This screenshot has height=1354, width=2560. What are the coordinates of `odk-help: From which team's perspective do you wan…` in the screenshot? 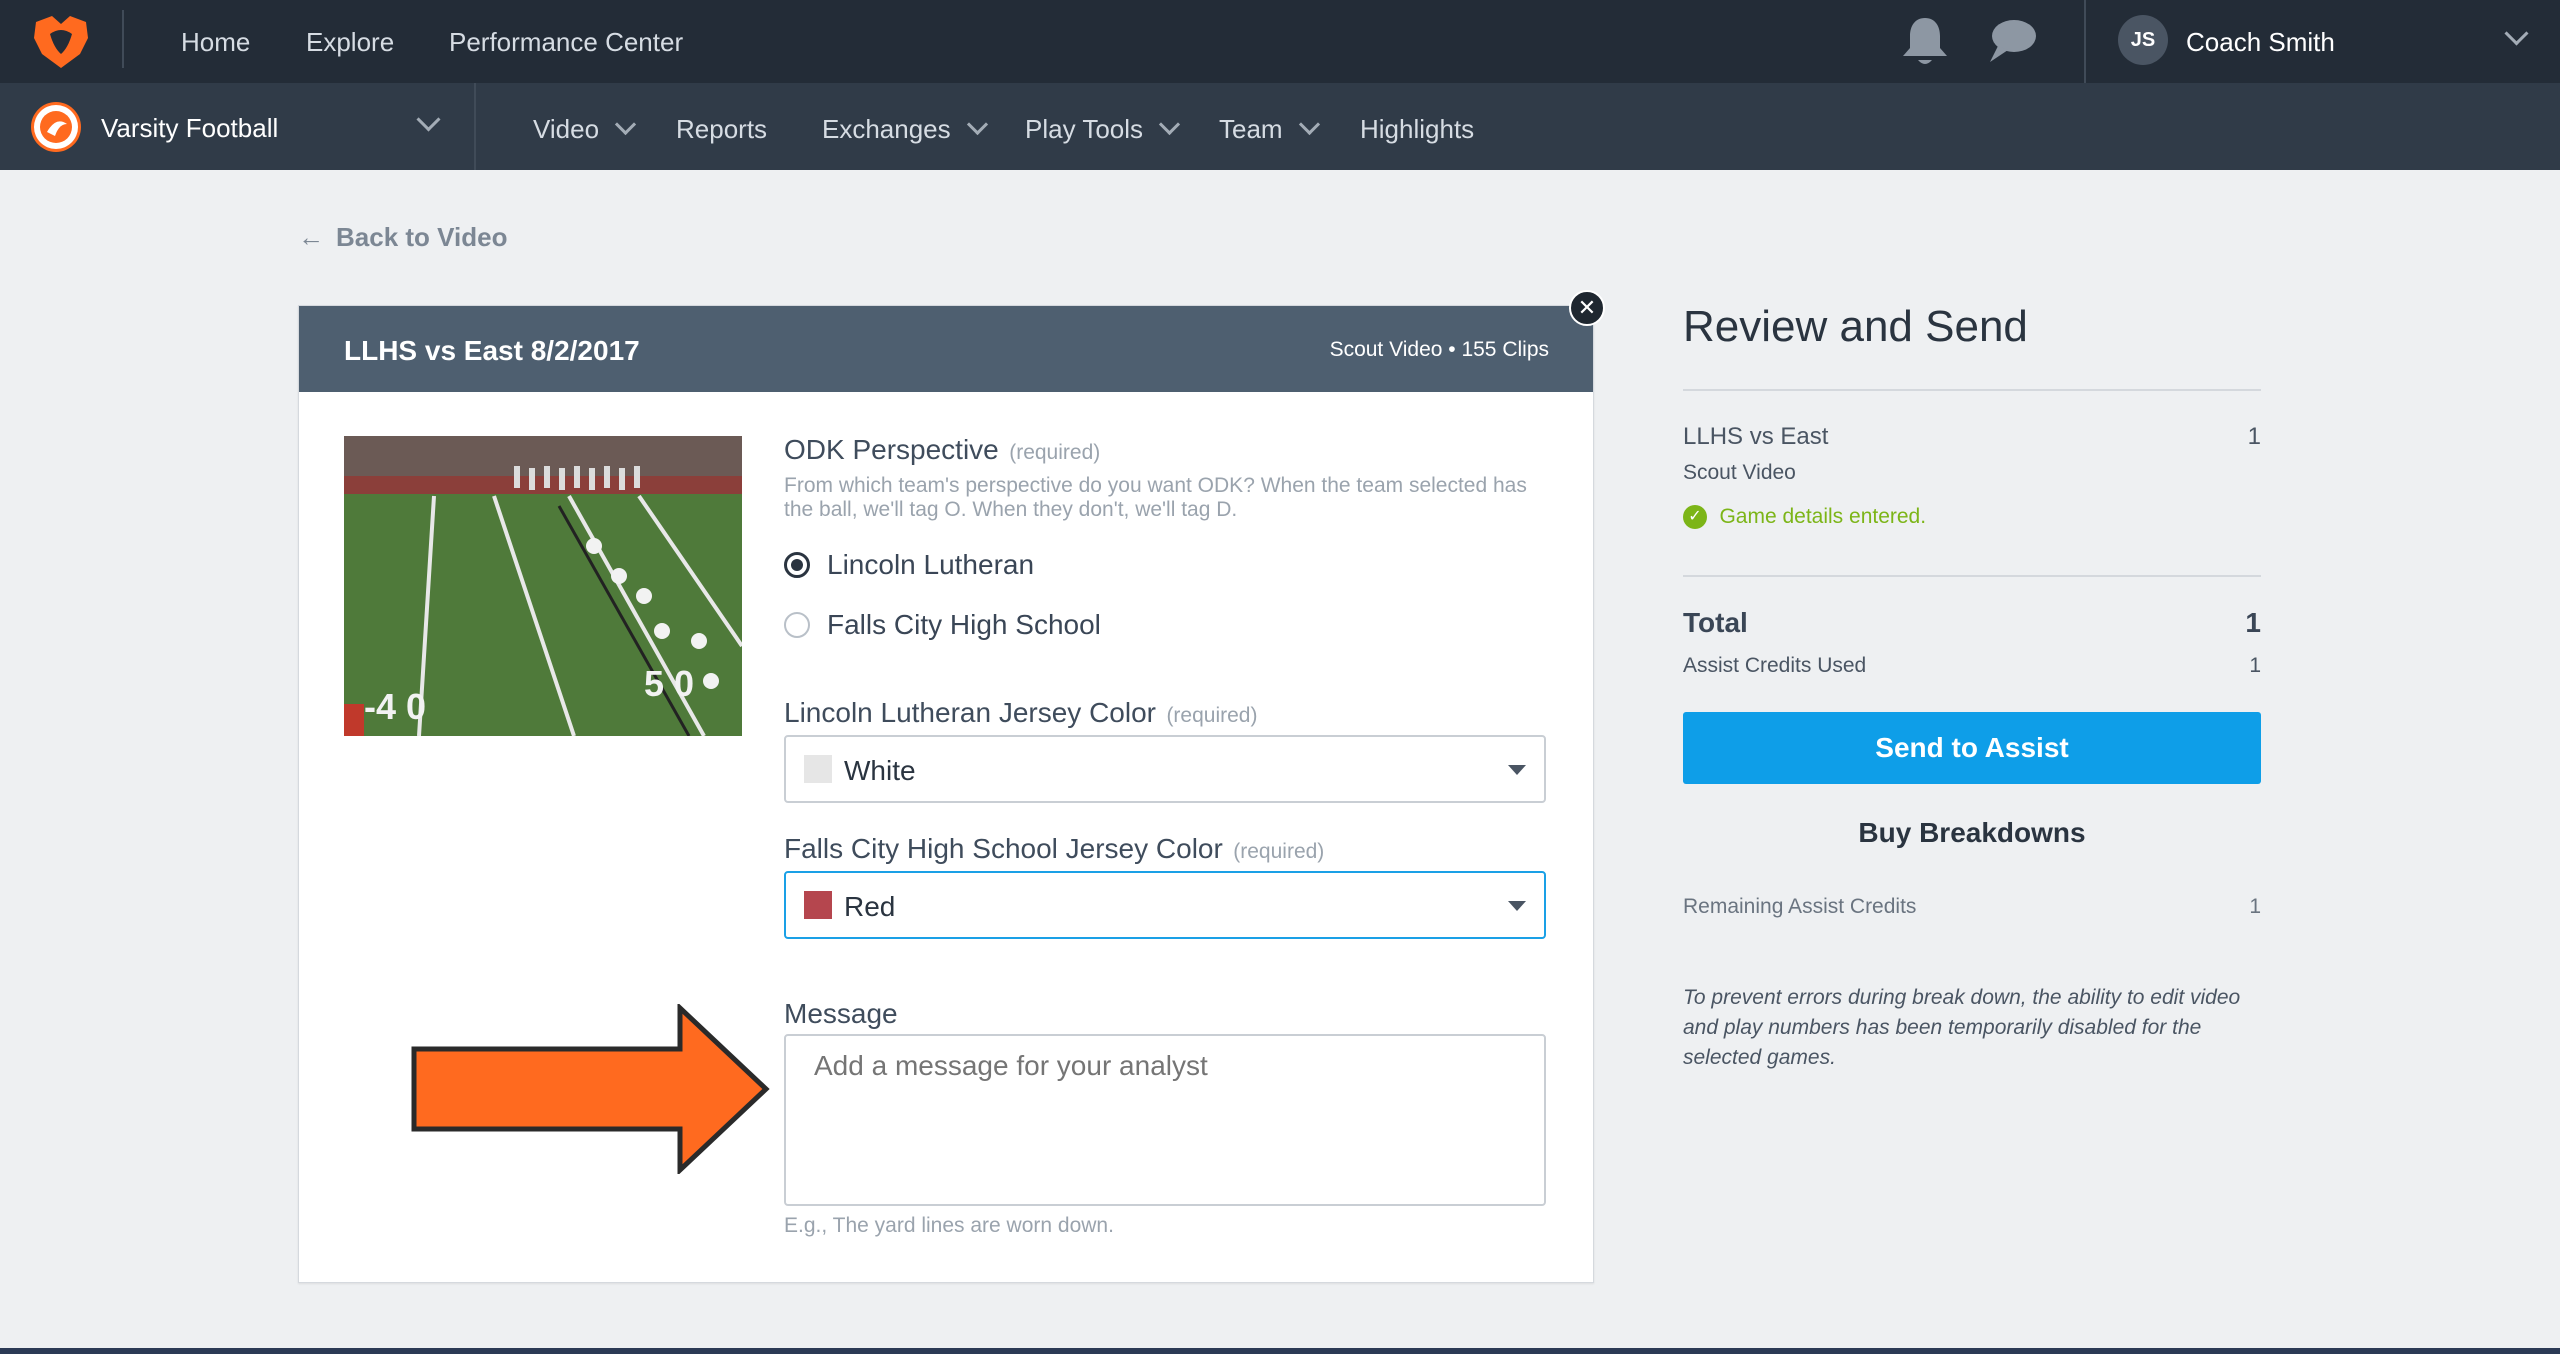 It's located at (1155, 497).